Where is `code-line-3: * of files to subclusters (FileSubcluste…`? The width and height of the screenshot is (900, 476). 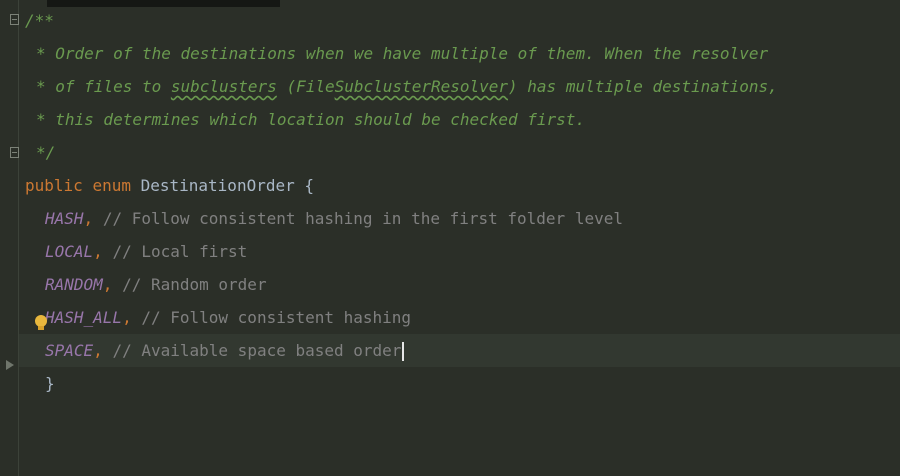 code-line-3: * of files to subclusters (FileSubcluste… is located at coordinates (468, 86).